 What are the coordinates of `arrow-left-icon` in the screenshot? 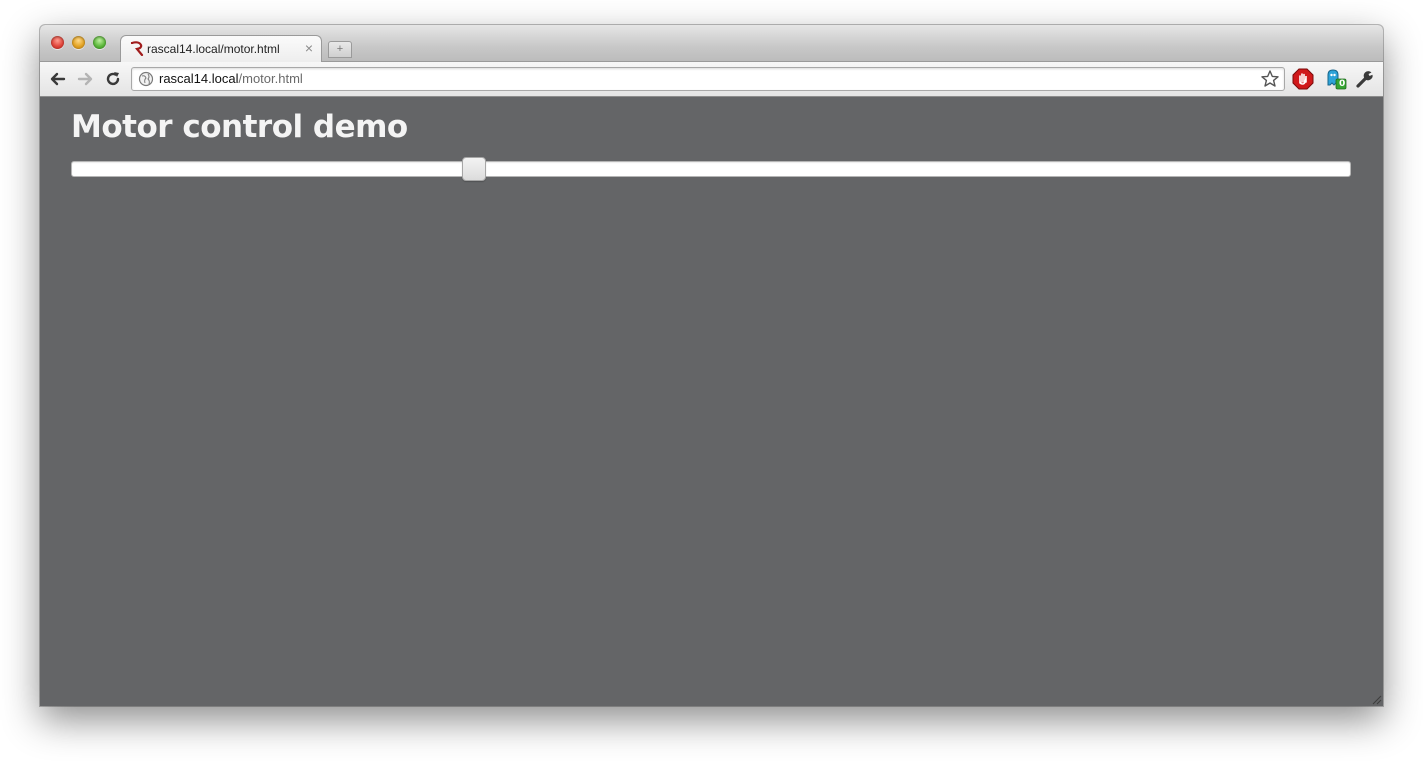 It's located at (58, 79).